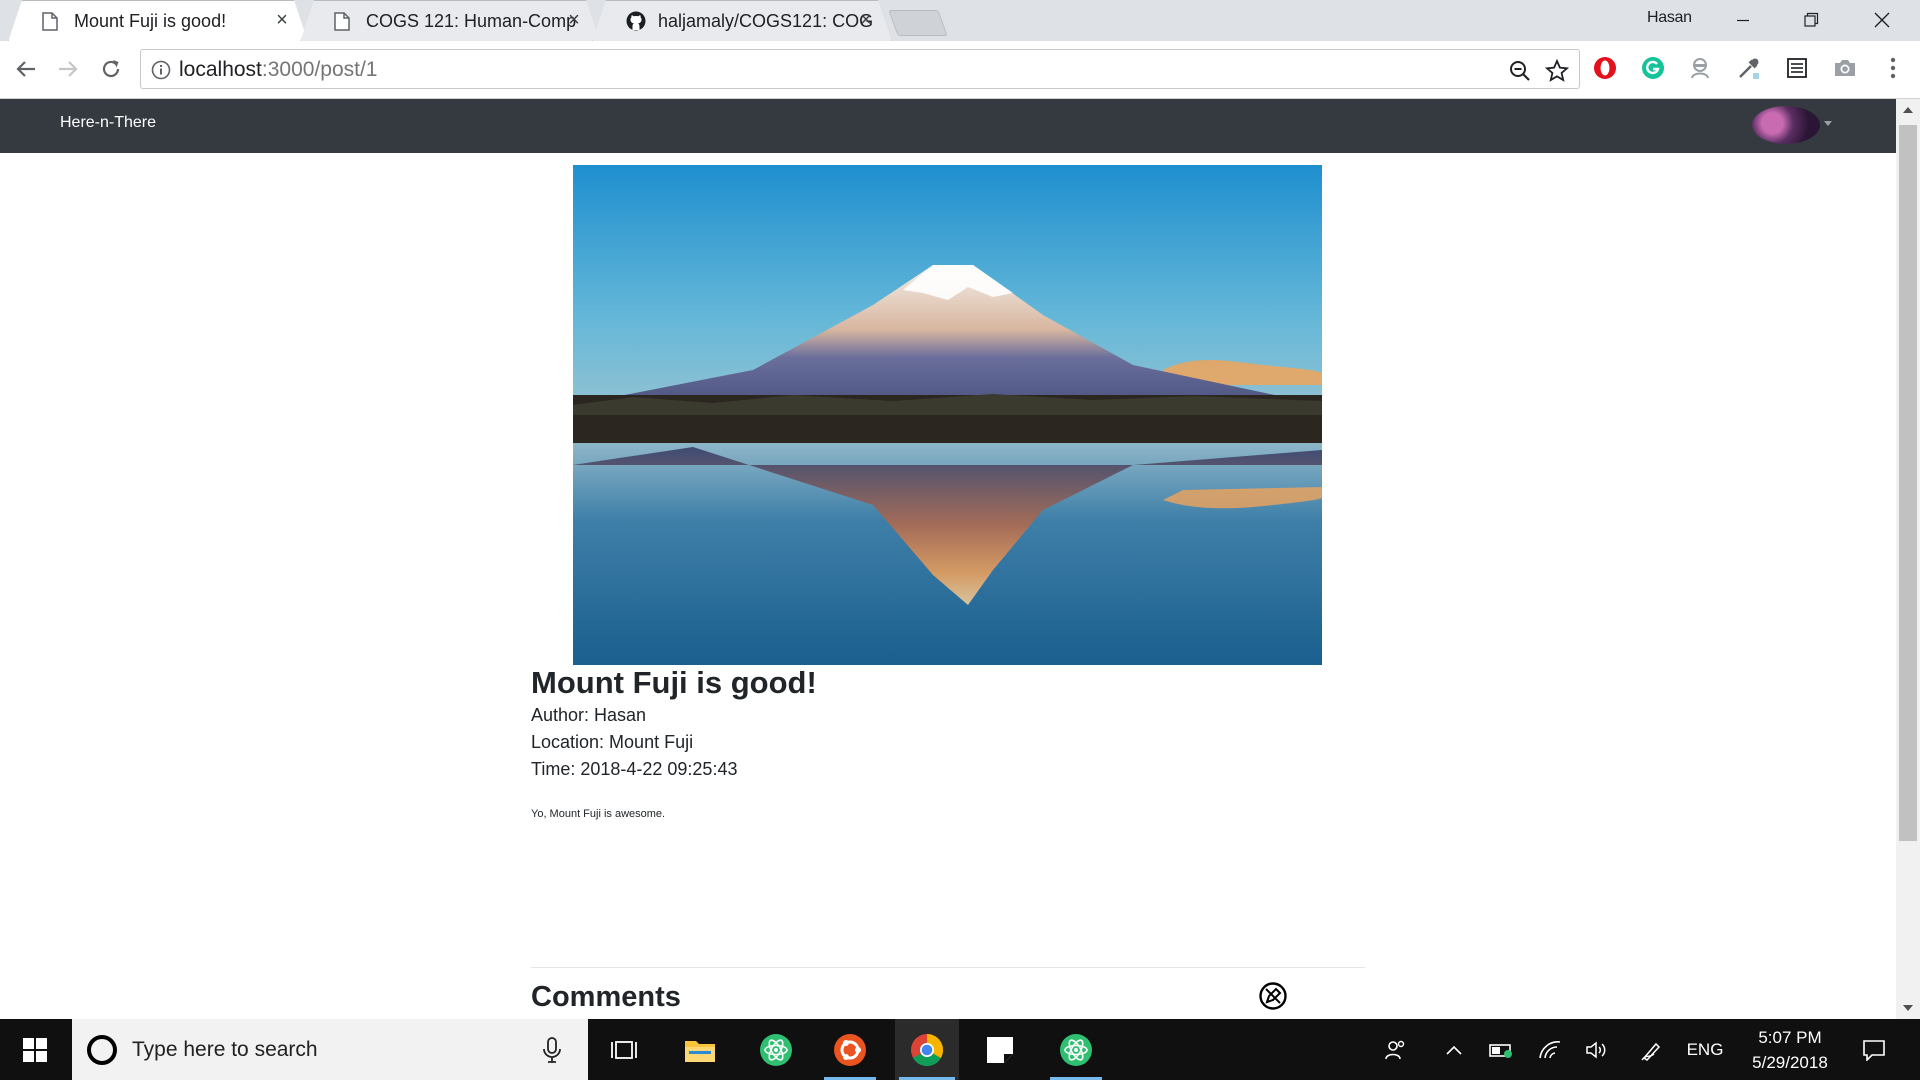  What do you see at coordinates (1908, 1008) in the screenshot?
I see `scroll-down-icon` at bounding box center [1908, 1008].